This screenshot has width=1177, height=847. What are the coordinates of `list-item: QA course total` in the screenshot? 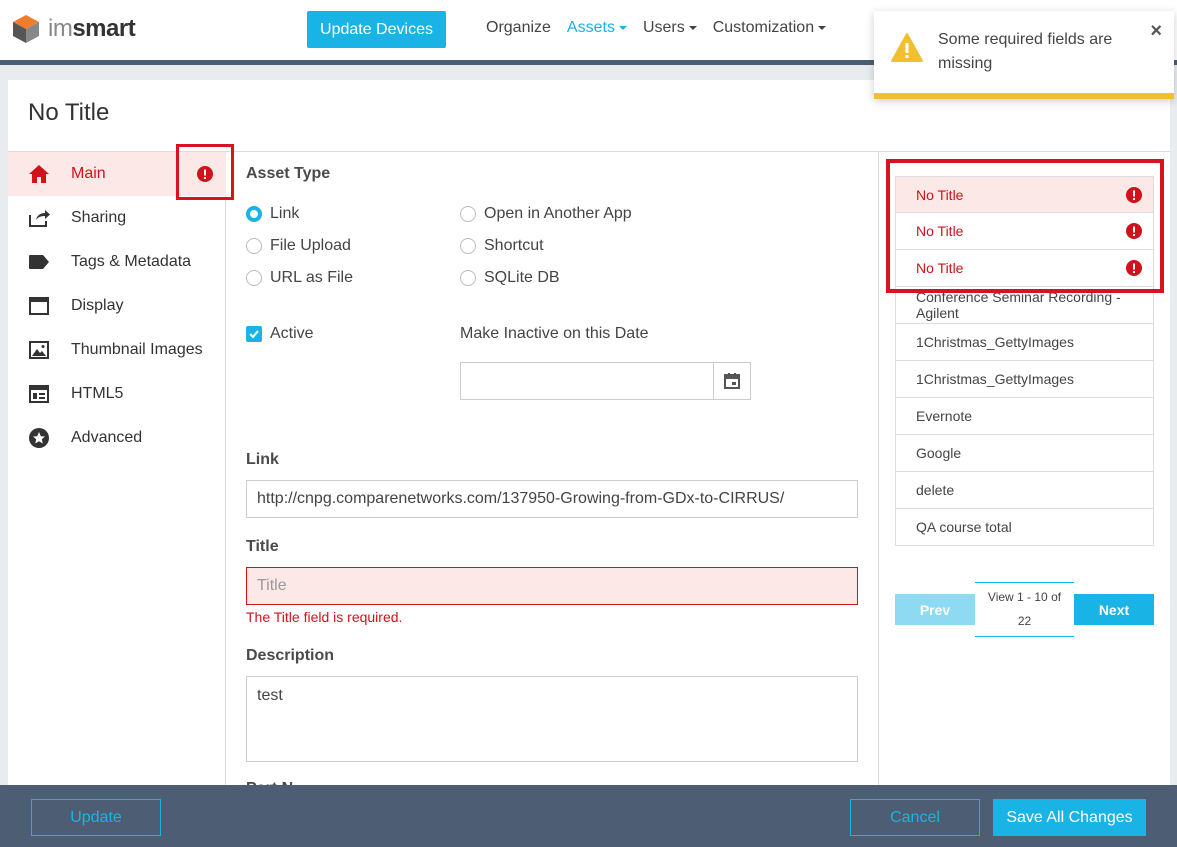 It's located at (1024, 527).